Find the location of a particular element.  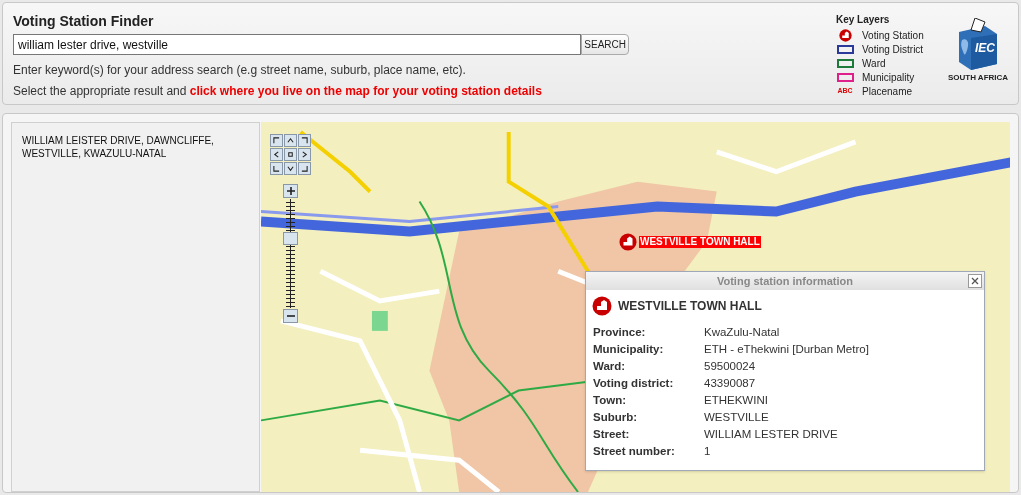

pan-center-icon is located at coordinates (290, 154).